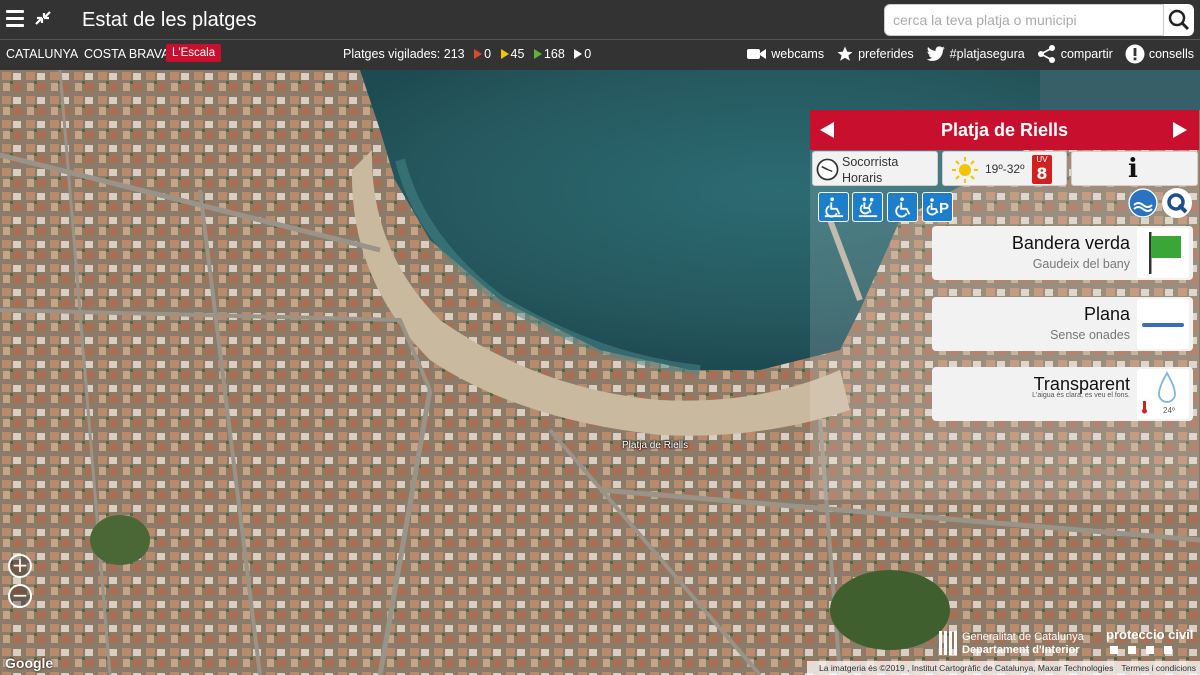 This screenshot has height=675, width=1200. Describe the element at coordinates (867, 207) in the screenshot. I see `assisted-bathing-icon` at that location.